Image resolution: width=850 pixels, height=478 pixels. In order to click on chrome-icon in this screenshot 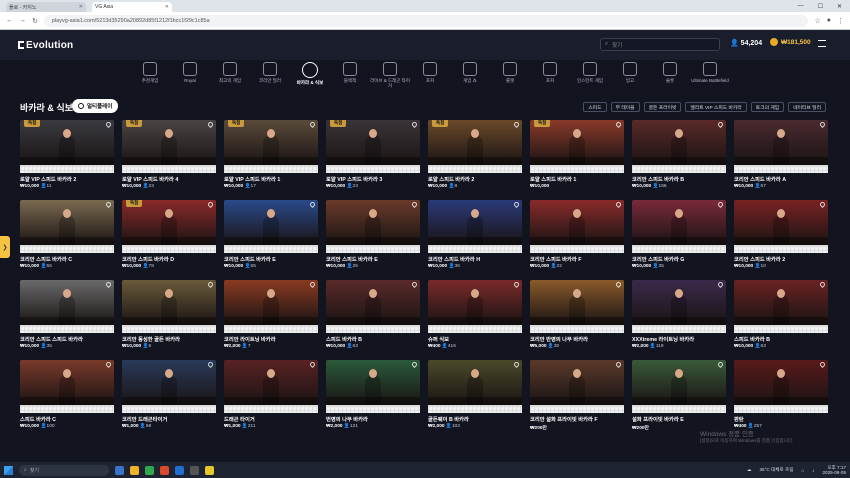, I will do `click(164, 470)`.